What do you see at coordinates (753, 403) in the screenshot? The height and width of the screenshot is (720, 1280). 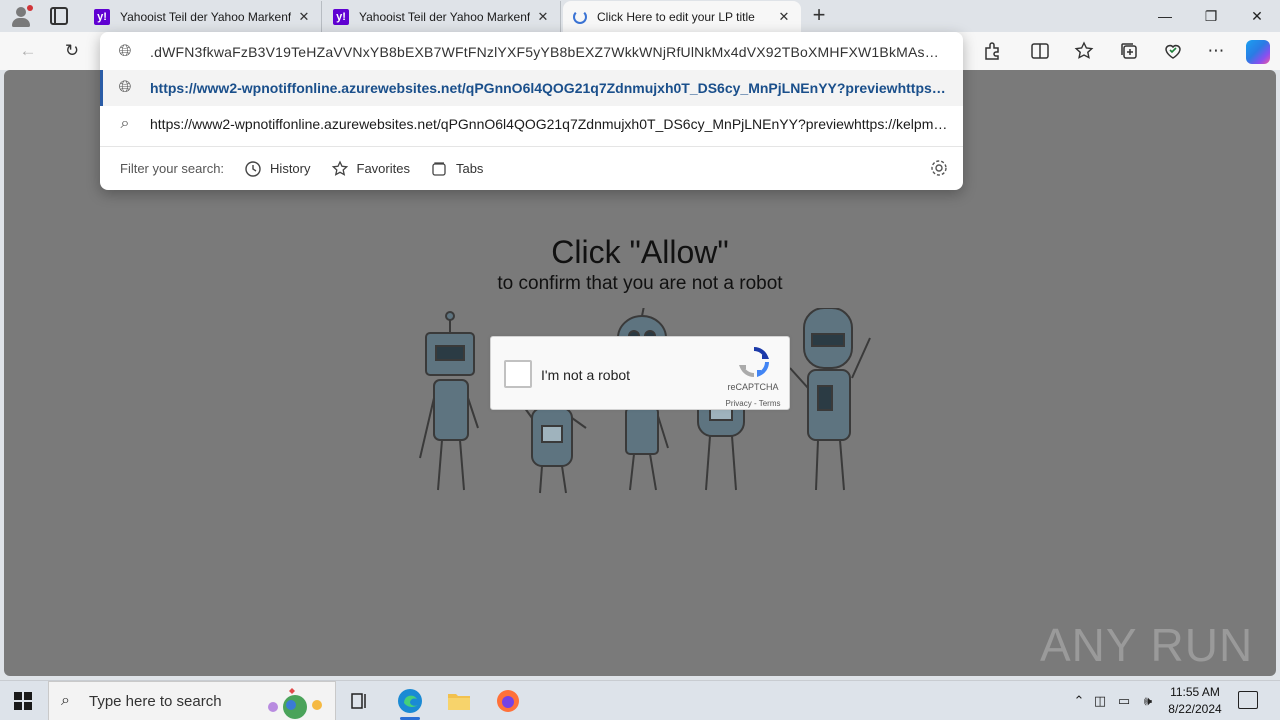 I see `recaptcha-links: Privacy - Terms` at bounding box center [753, 403].